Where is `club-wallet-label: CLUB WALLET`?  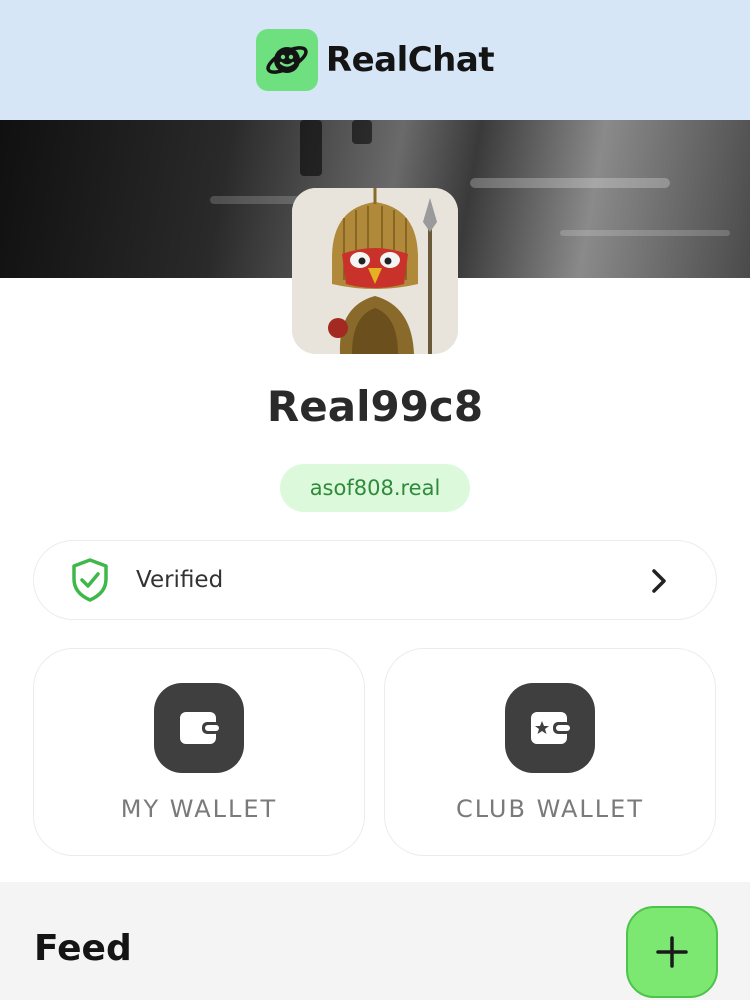
club-wallet-label: CLUB WALLET is located at coordinates (550, 809).